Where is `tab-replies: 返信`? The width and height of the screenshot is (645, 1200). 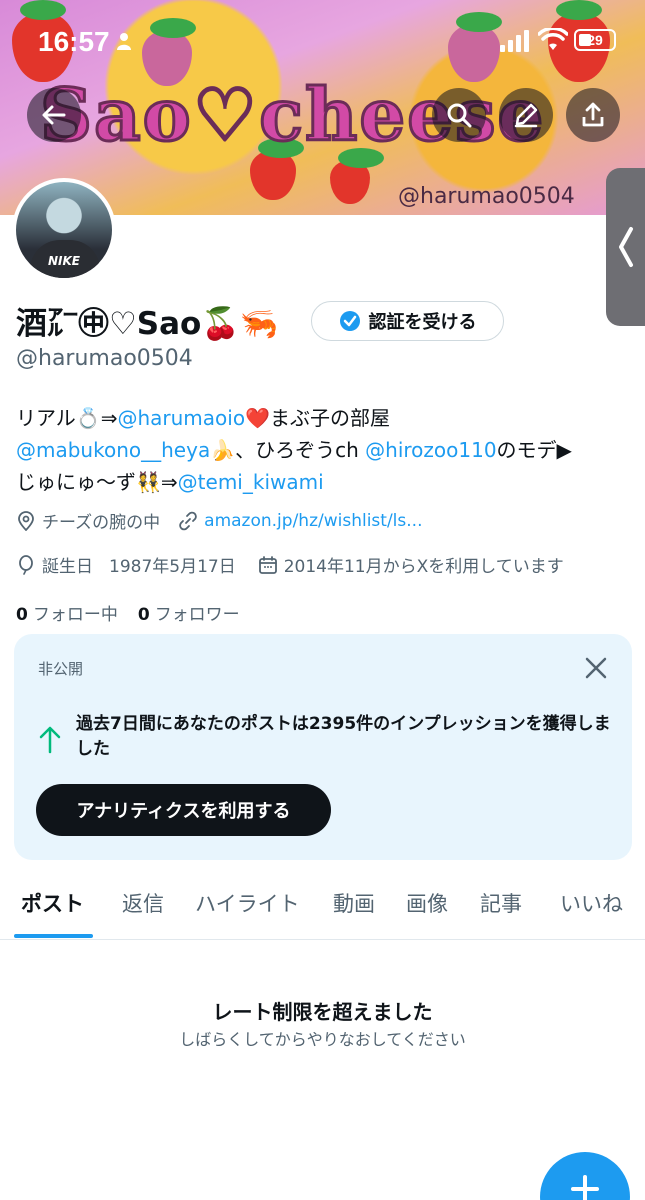
tab-replies: 返信 is located at coordinates (143, 903).